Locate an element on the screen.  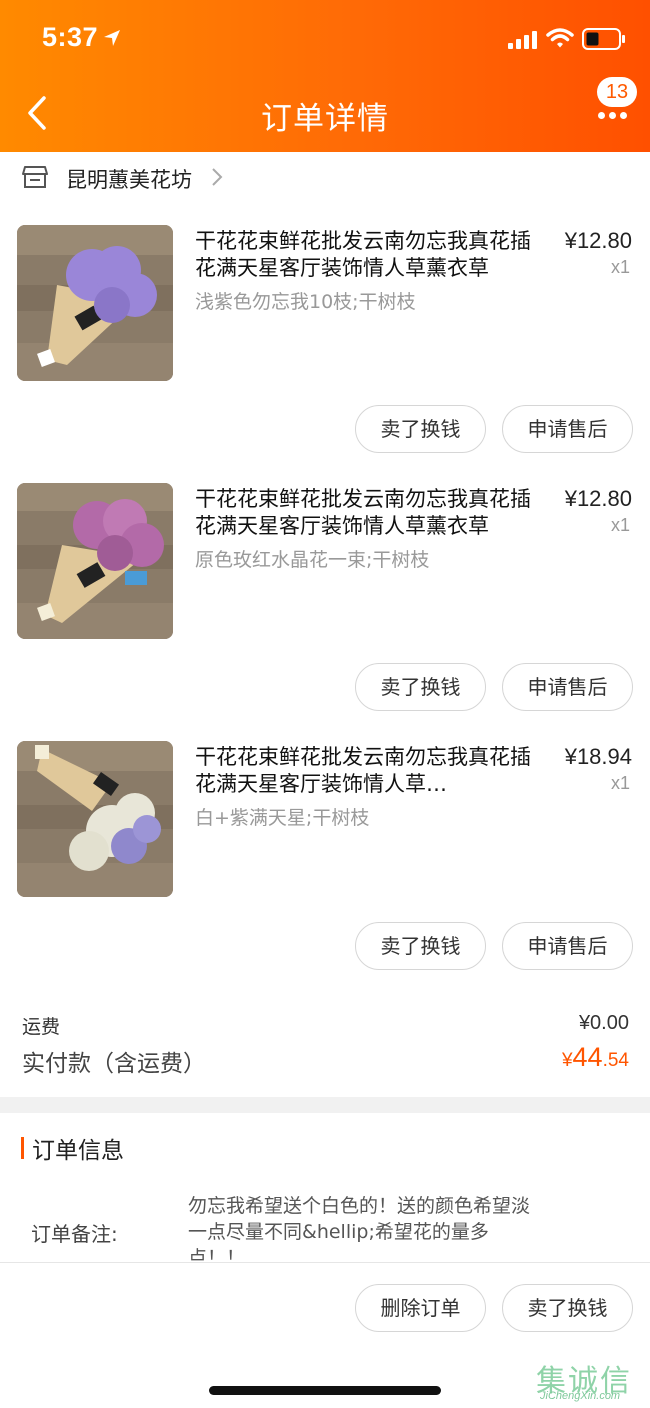
order-note-label: 订单备注: is located at coordinates (74, 1234).